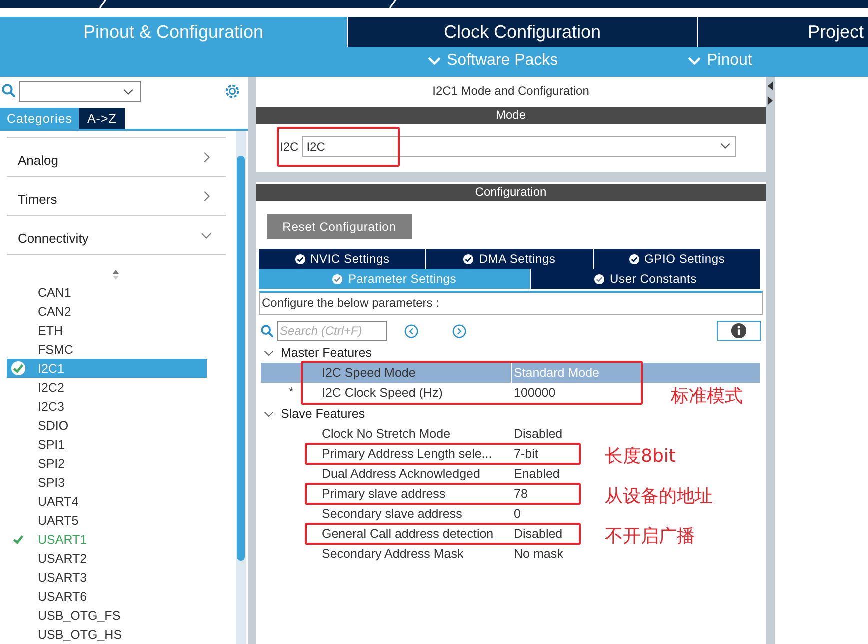 The image size is (868, 644). What do you see at coordinates (107, 501) in the screenshot?
I see `peripheral-item: UART4` at bounding box center [107, 501].